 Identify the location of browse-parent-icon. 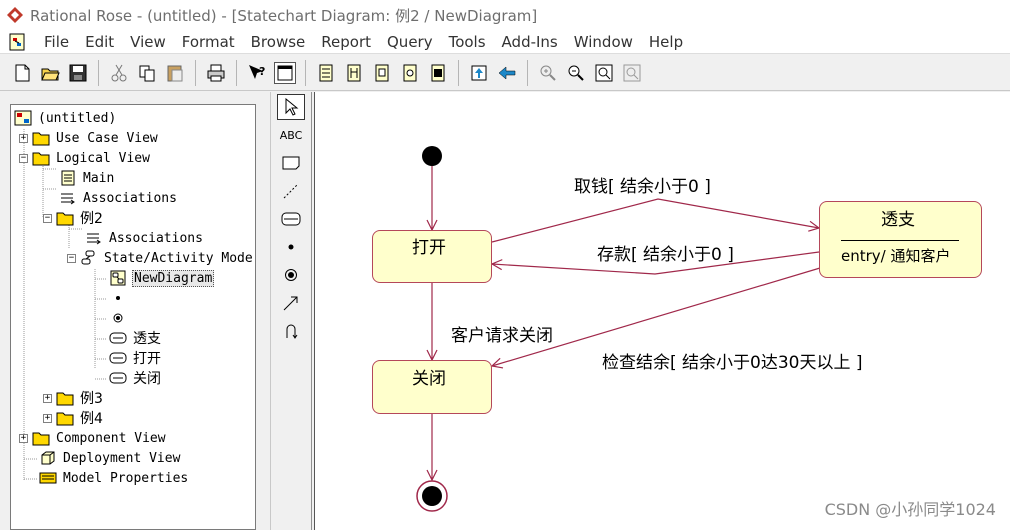
(479, 73).